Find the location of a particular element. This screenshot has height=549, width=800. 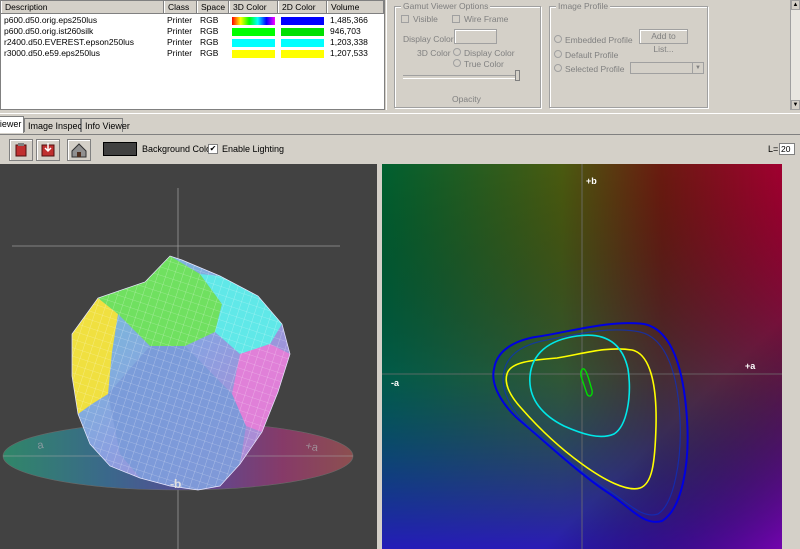

export-button is located at coordinates (21, 150).